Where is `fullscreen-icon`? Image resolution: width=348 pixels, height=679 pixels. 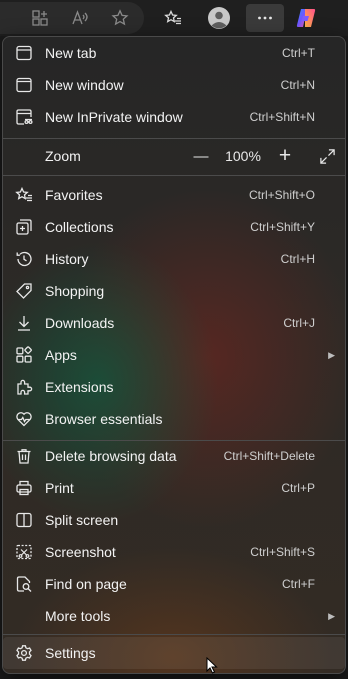
fullscreen-icon is located at coordinates (327, 156).